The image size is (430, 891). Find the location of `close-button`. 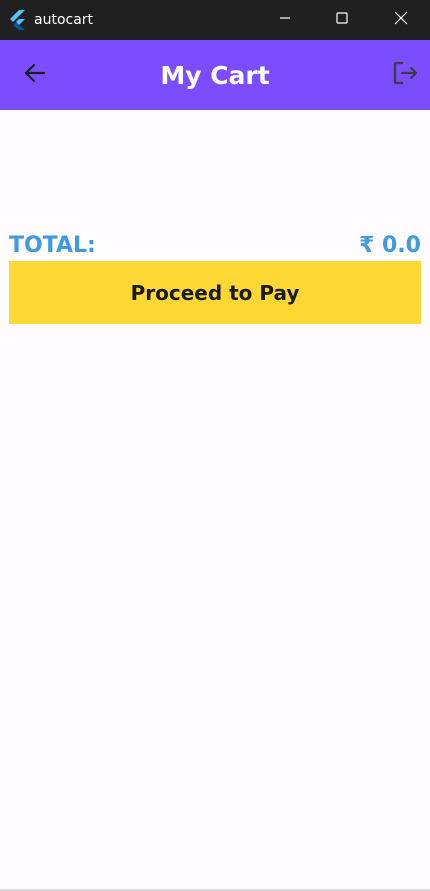

close-button is located at coordinates (401, 20).